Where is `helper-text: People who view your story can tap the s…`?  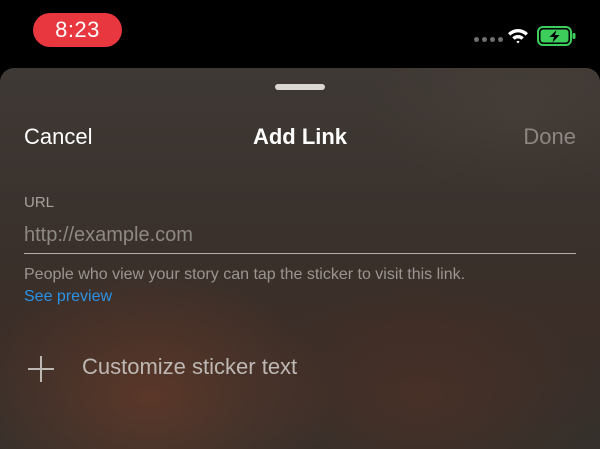
helper-text: People who view your story can tap the s… is located at coordinates (245, 274).